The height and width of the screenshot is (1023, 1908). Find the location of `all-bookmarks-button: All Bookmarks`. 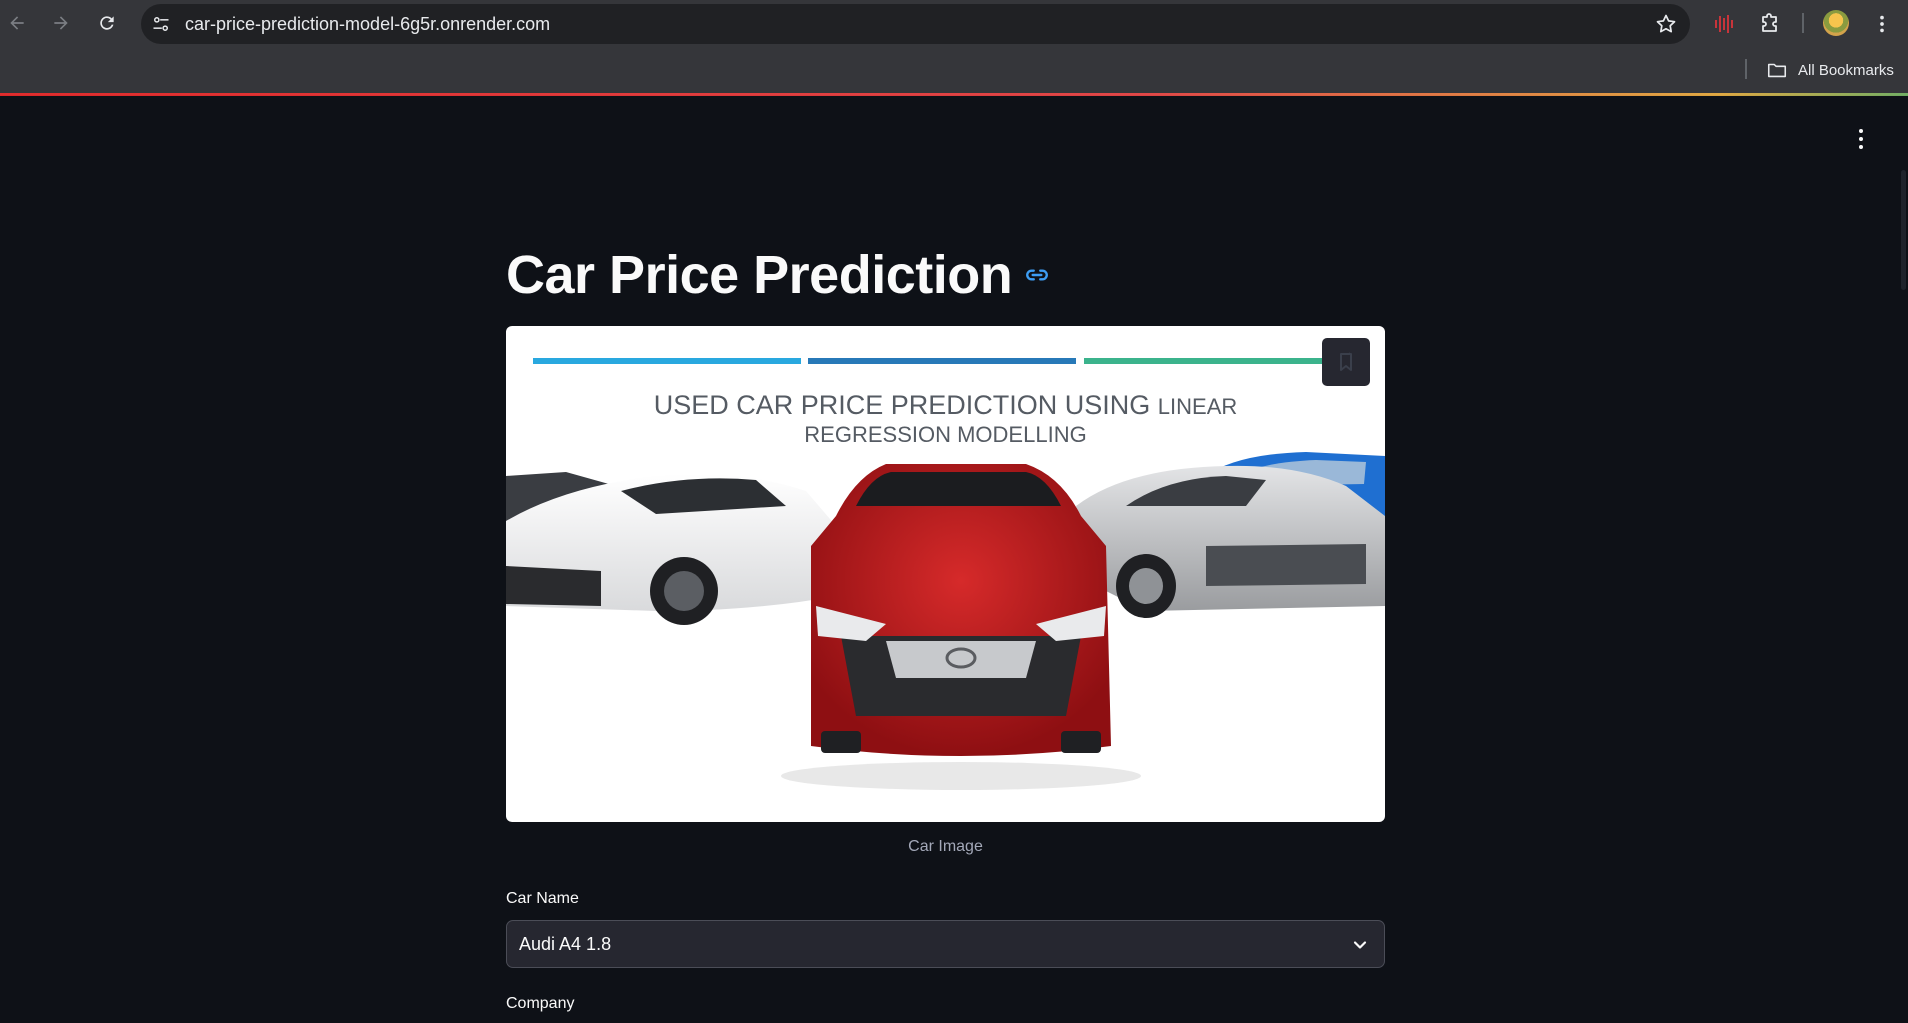

all-bookmarks-button: All Bookmarks is located at coordinates (1830, 70).